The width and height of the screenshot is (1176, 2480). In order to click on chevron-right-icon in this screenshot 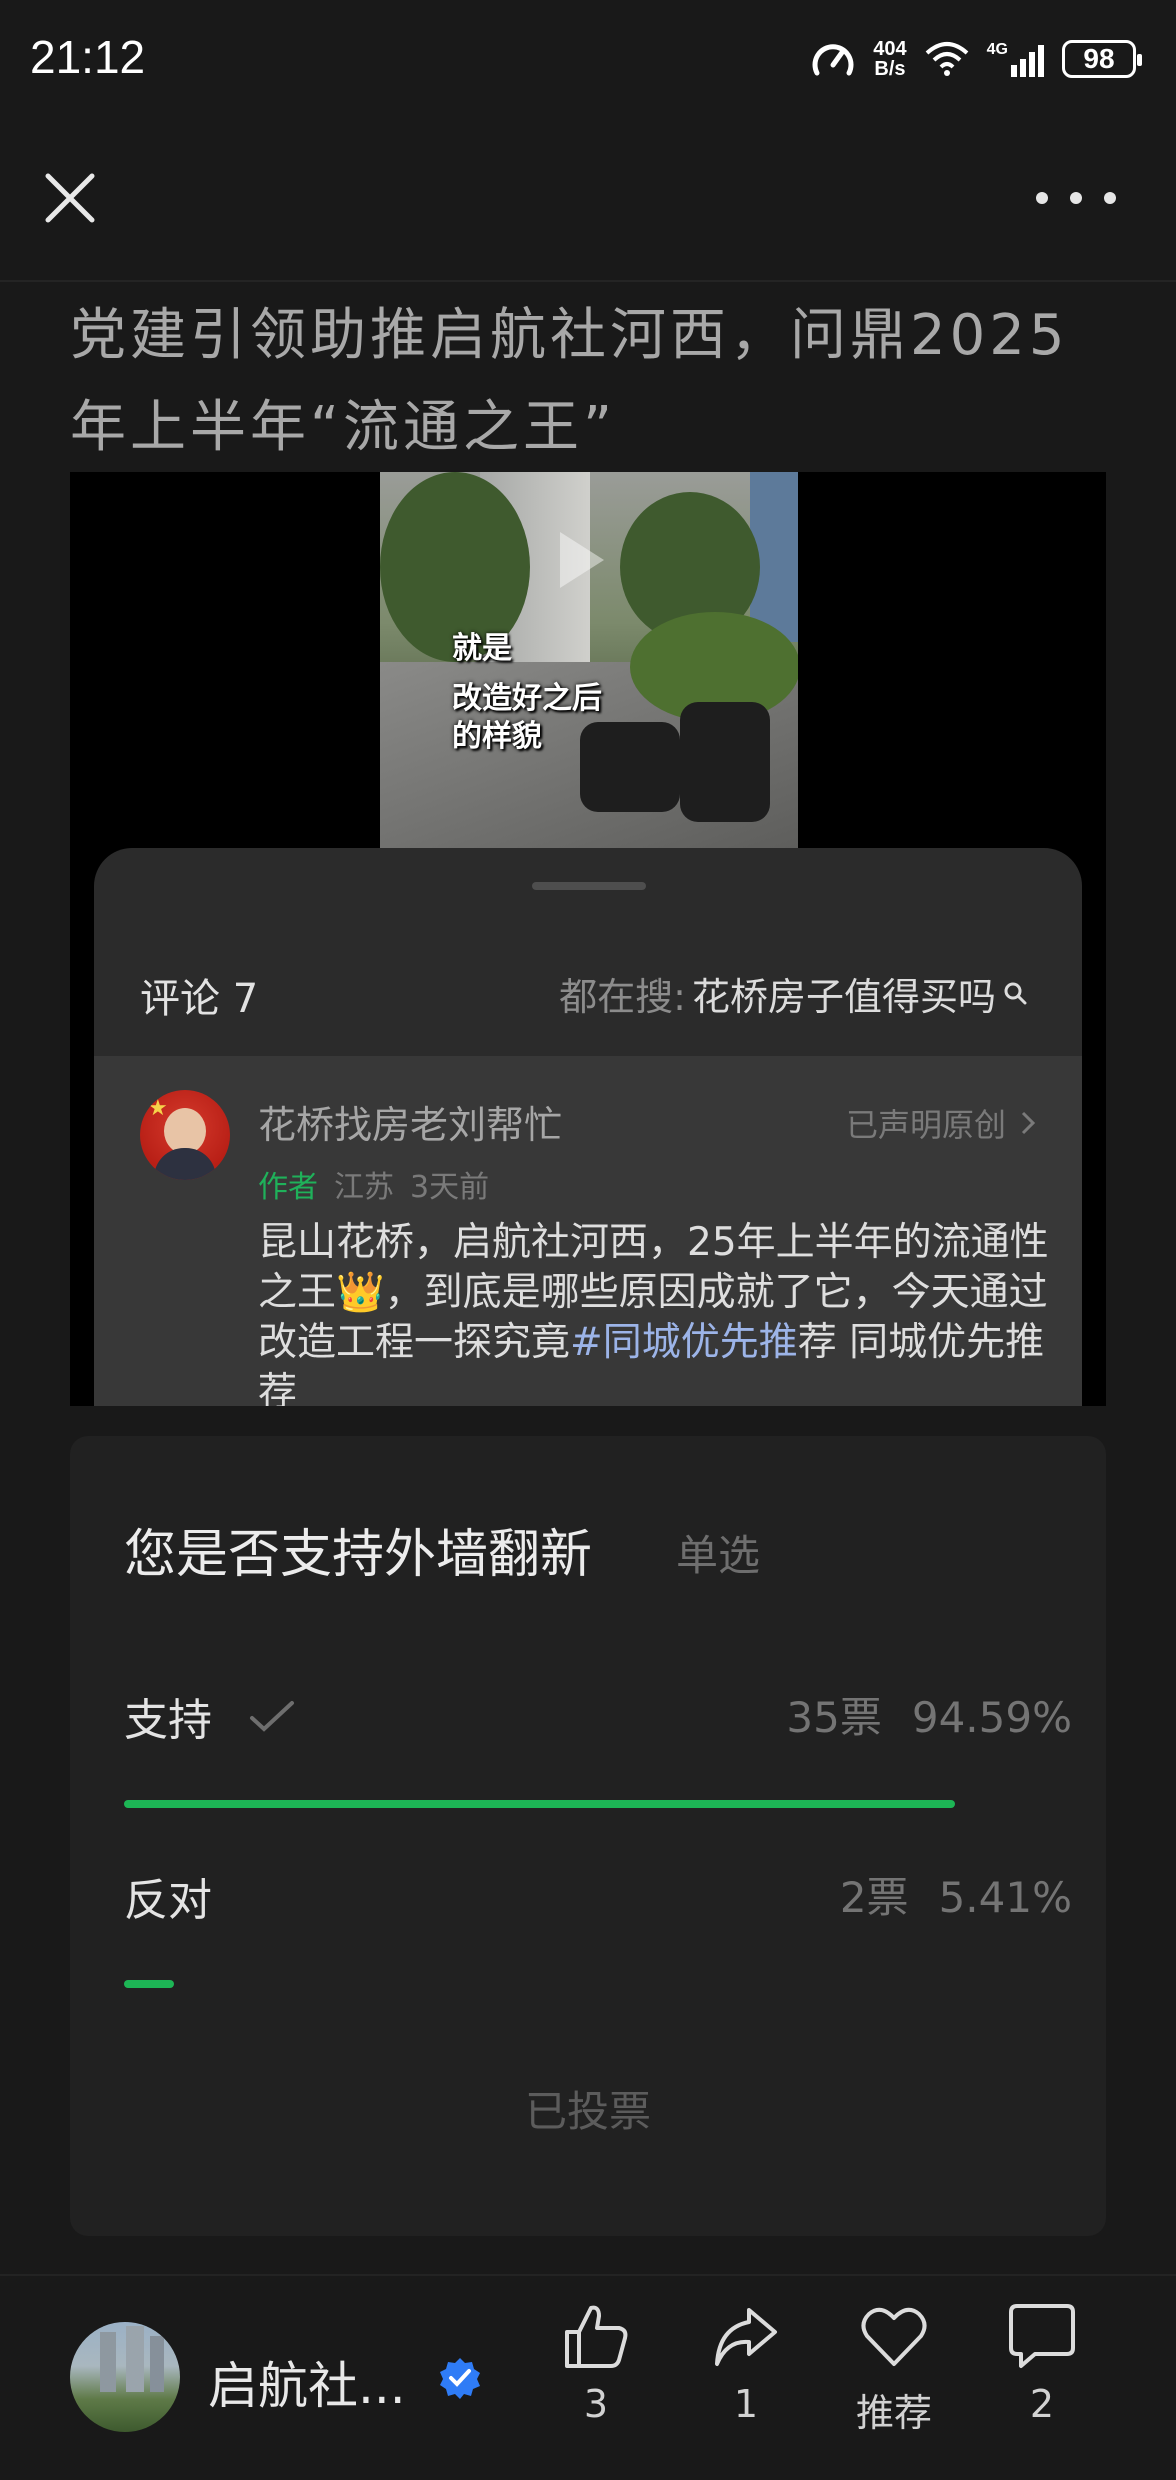, I will do `click(1028, 1123)`.